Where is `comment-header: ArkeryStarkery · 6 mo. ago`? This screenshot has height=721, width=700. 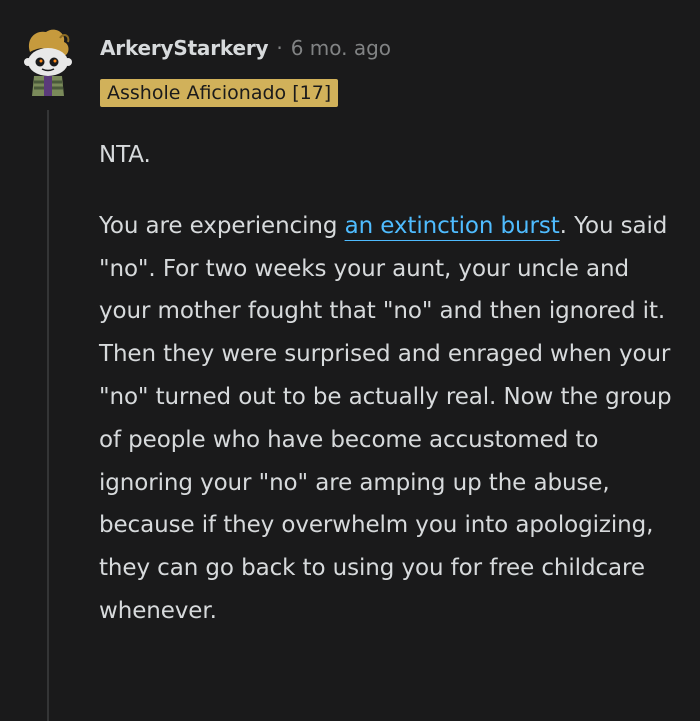 comment-header: ArkeryStarkery · 6 mo. ago is located at coordinates (245, 48).